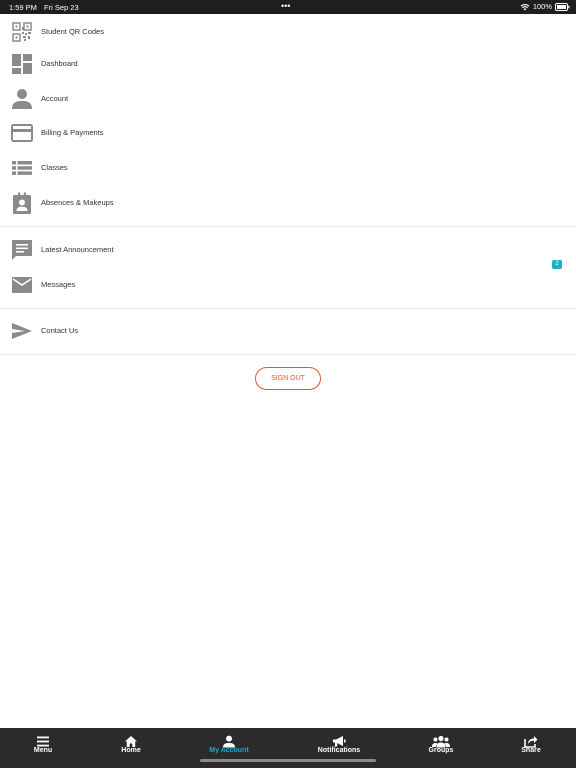  I want to click on menu-item-label: Absences & Makeups, so click(77, 202).